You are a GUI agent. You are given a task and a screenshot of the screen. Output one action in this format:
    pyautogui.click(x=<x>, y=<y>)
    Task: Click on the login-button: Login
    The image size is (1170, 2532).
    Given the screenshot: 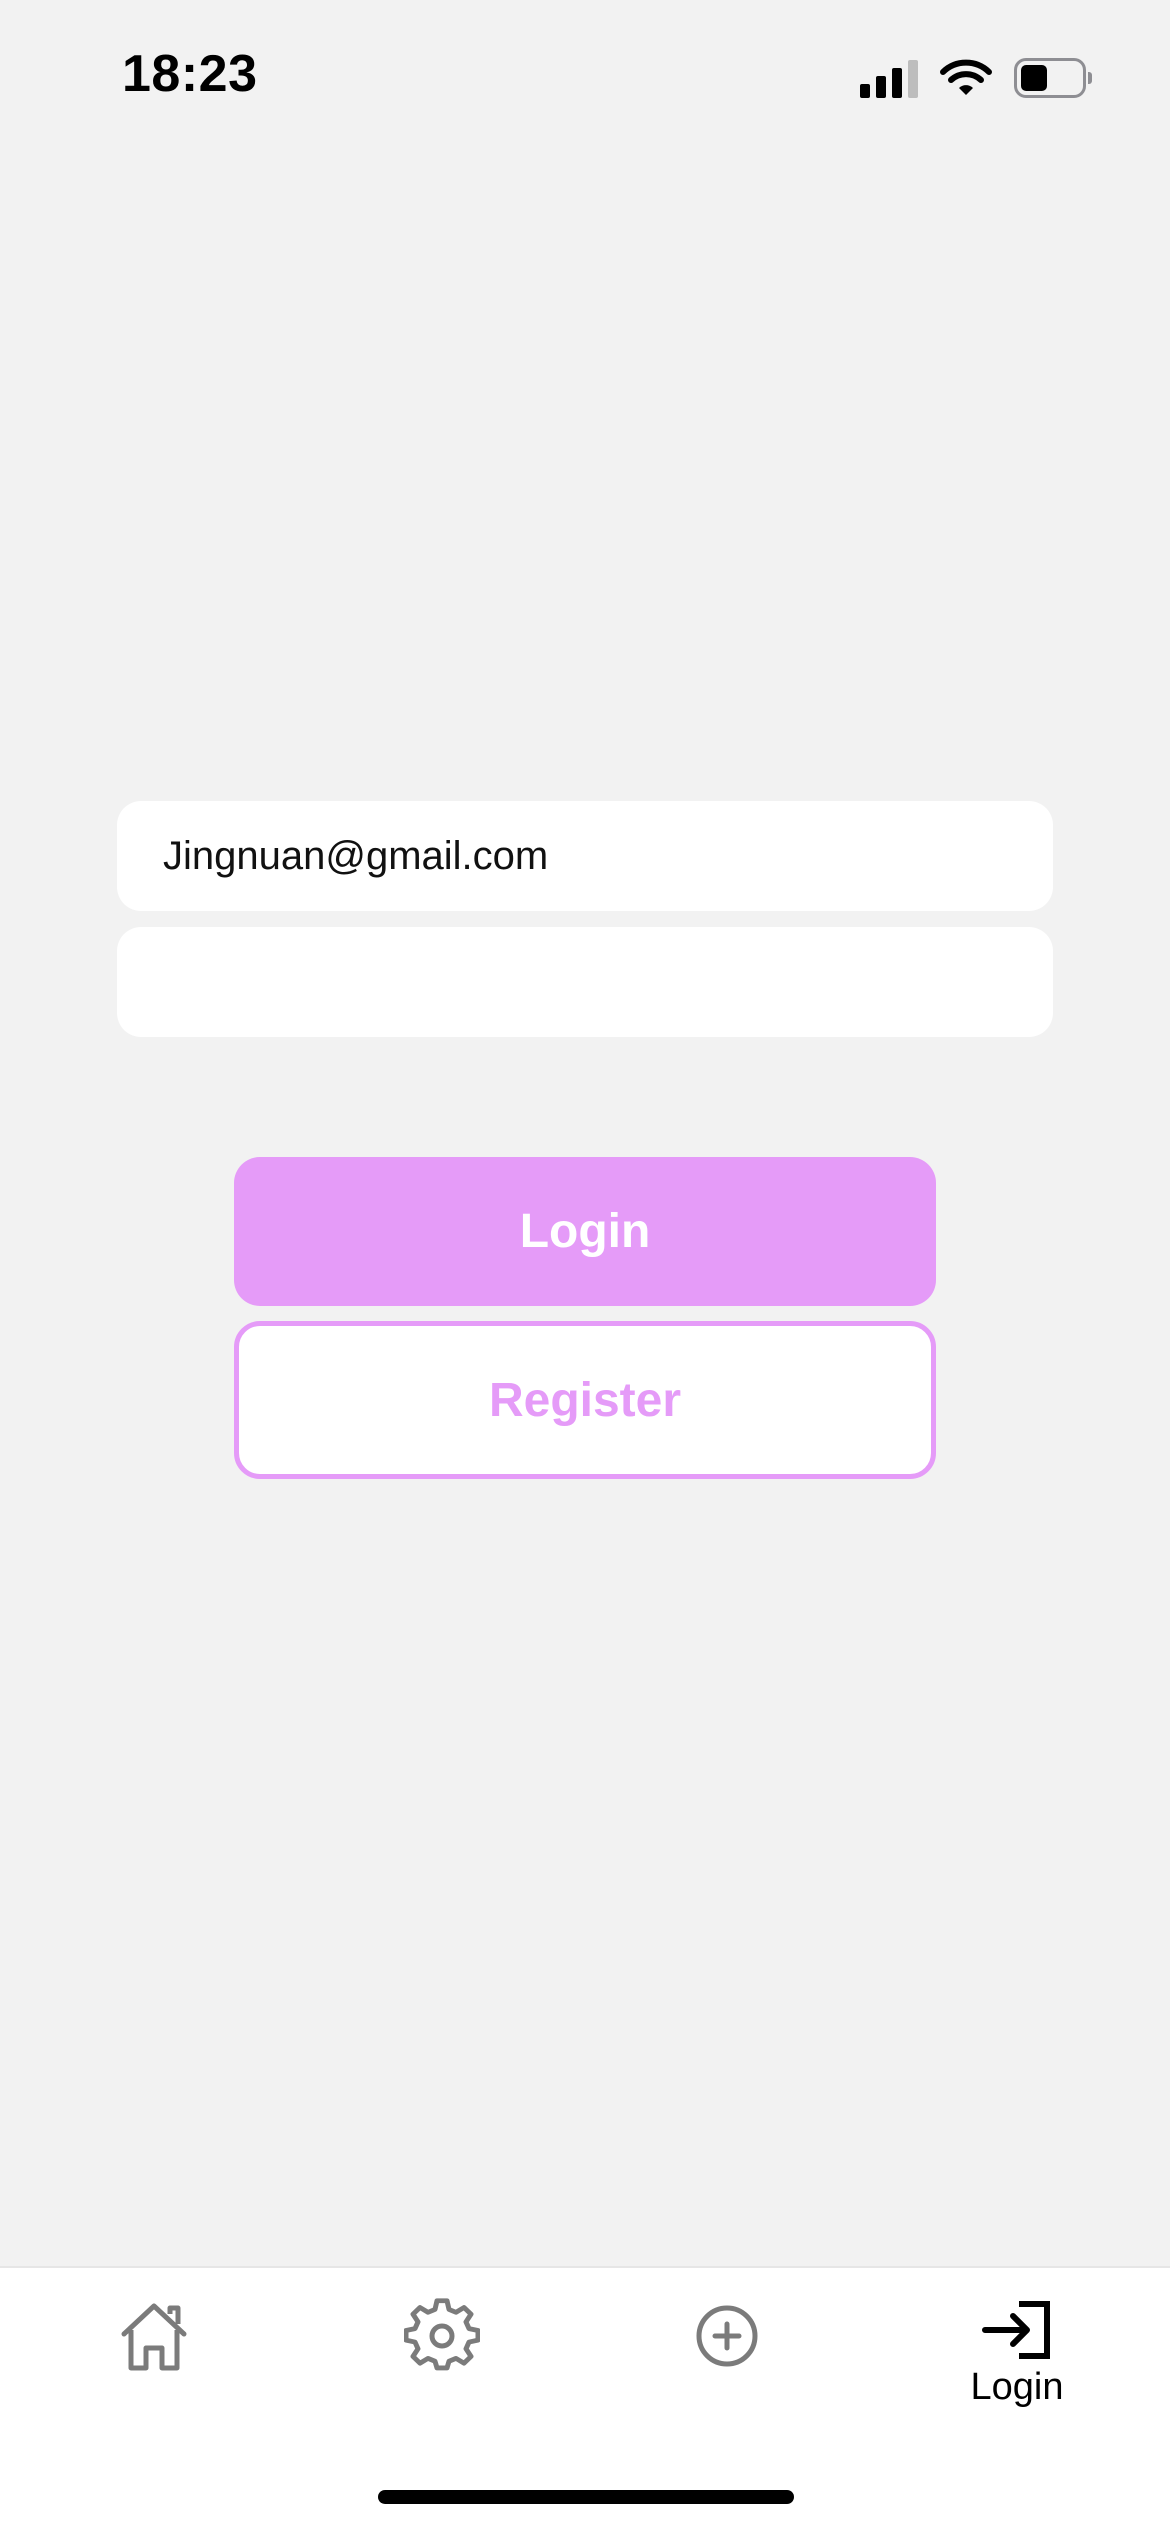 What is the action you would take?
    pyautogui.click(x=585, y=1231)
    